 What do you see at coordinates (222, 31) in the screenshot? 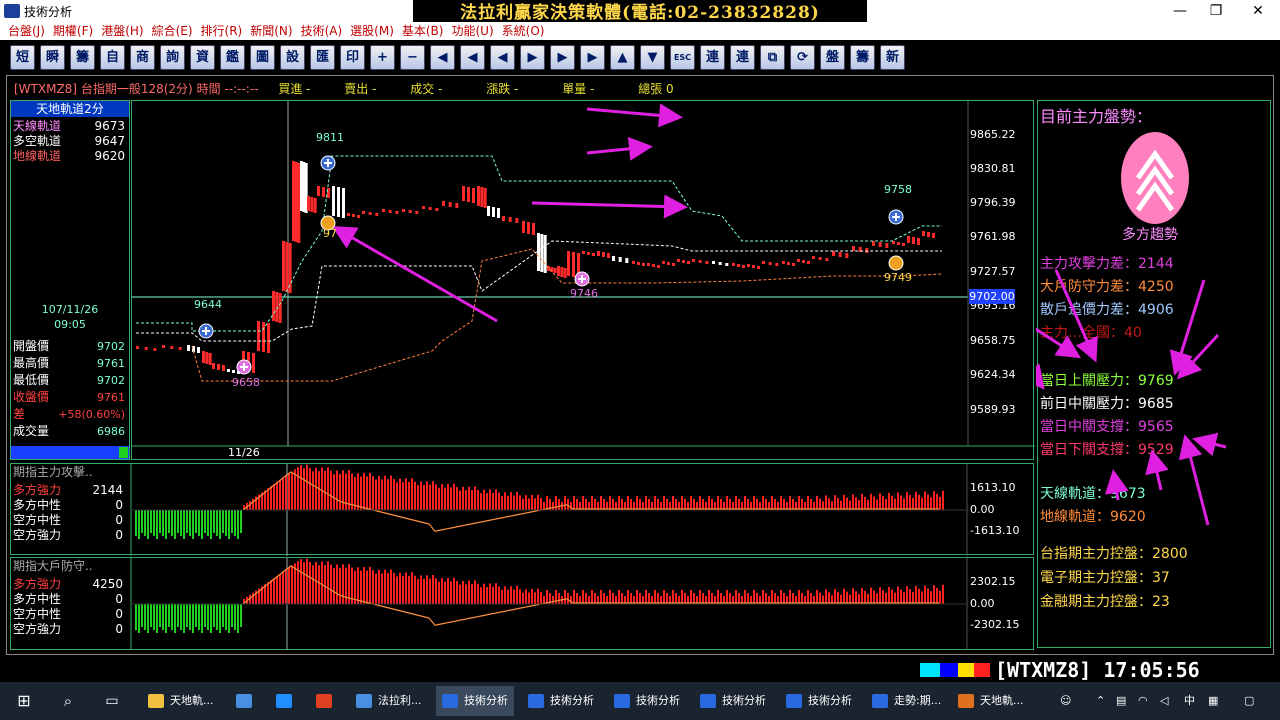
I see `menu-item: 排行(R)` at bounding box center [222, 31].